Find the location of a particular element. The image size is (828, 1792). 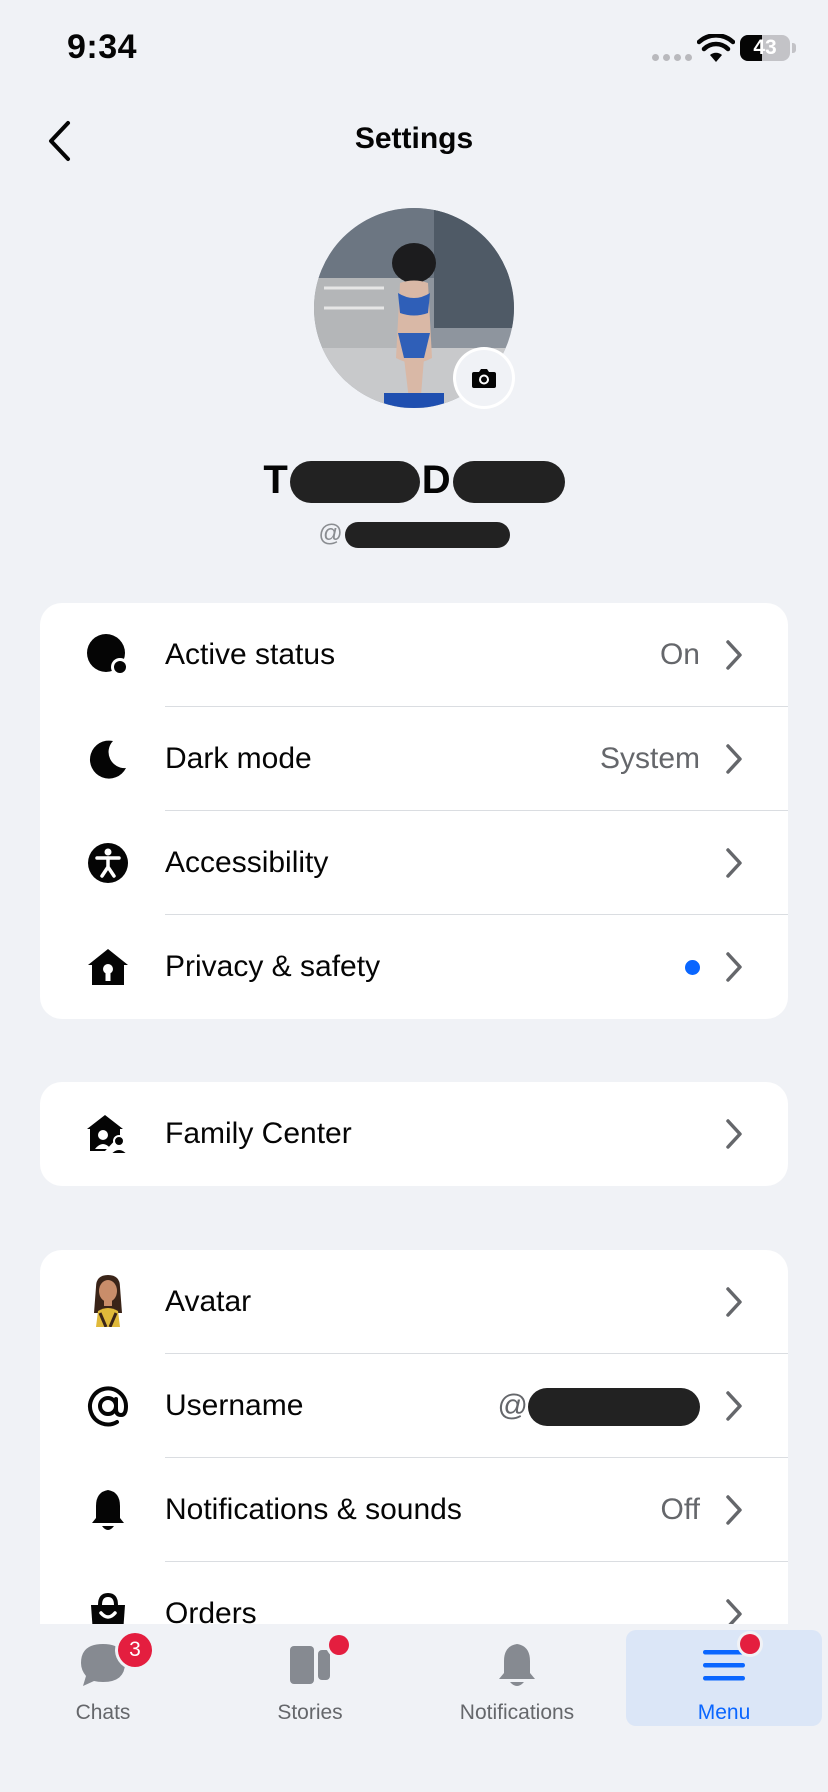

header: Settings is located at coordinates (414, 141).